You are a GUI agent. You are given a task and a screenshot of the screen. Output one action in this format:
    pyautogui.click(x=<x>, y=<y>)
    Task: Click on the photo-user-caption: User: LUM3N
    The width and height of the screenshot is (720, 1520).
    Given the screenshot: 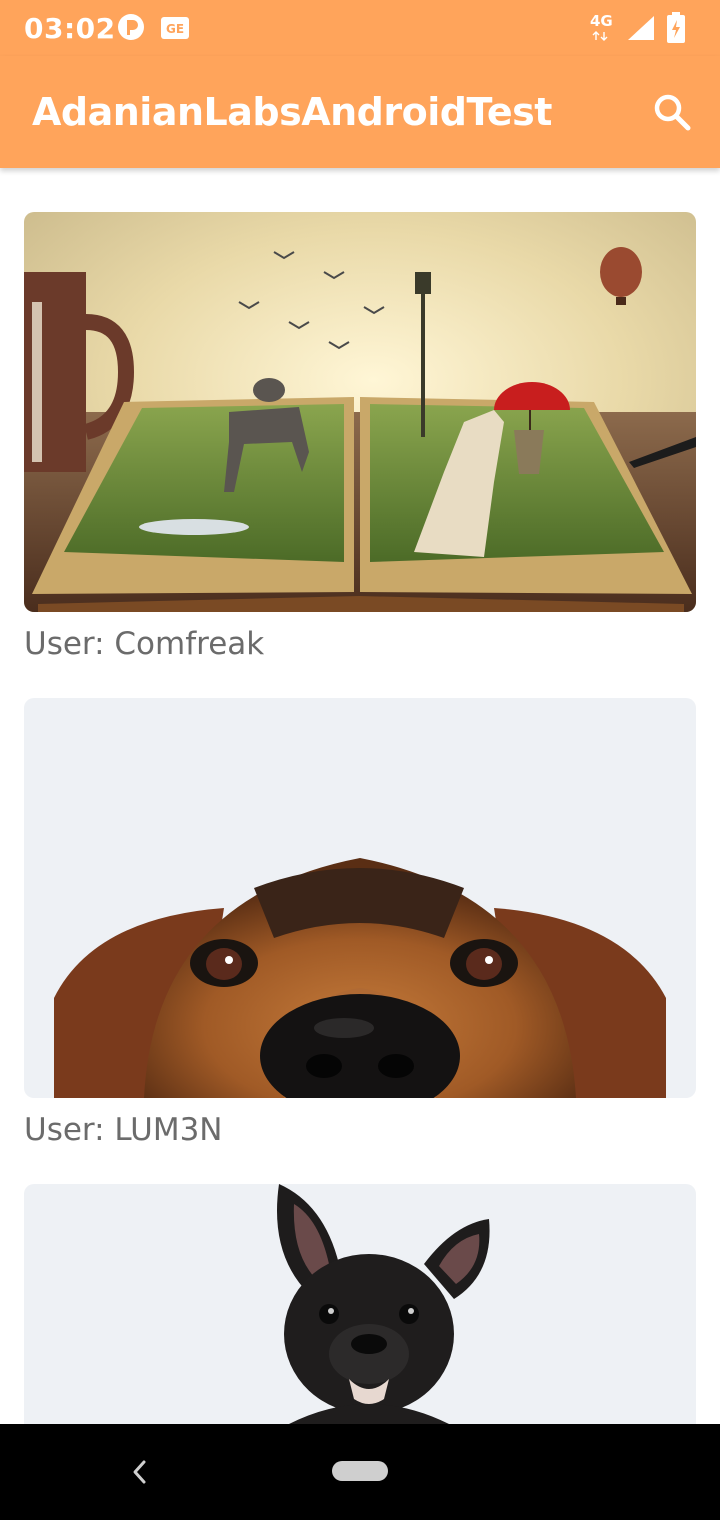 What is the action you would take?
    pyautogui.click(x=123, y=1130)
    